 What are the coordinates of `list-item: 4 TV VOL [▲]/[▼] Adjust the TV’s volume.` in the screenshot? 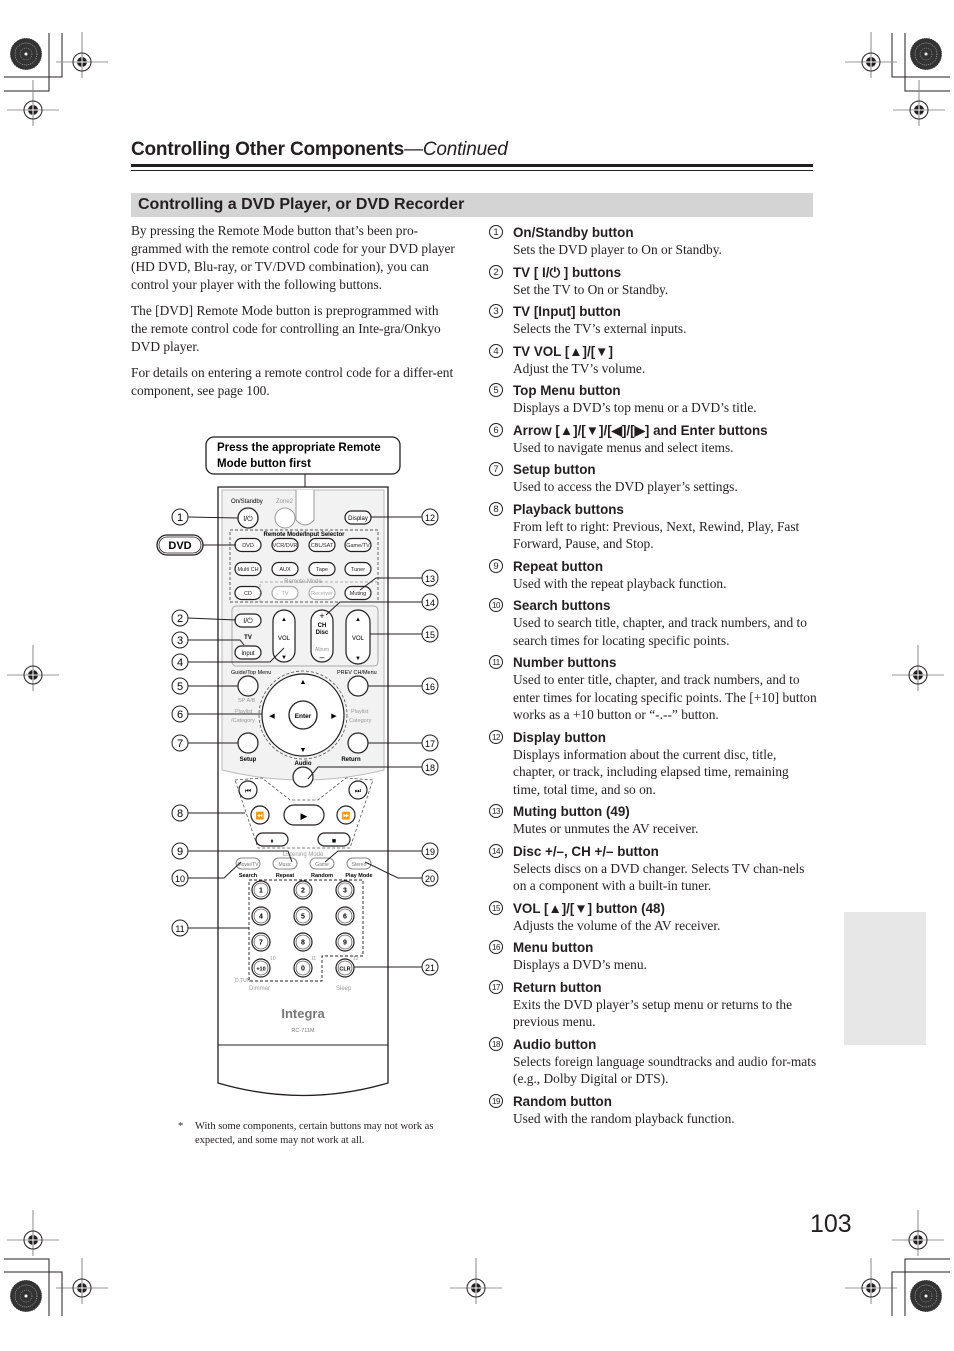 It's located at (654, 360).